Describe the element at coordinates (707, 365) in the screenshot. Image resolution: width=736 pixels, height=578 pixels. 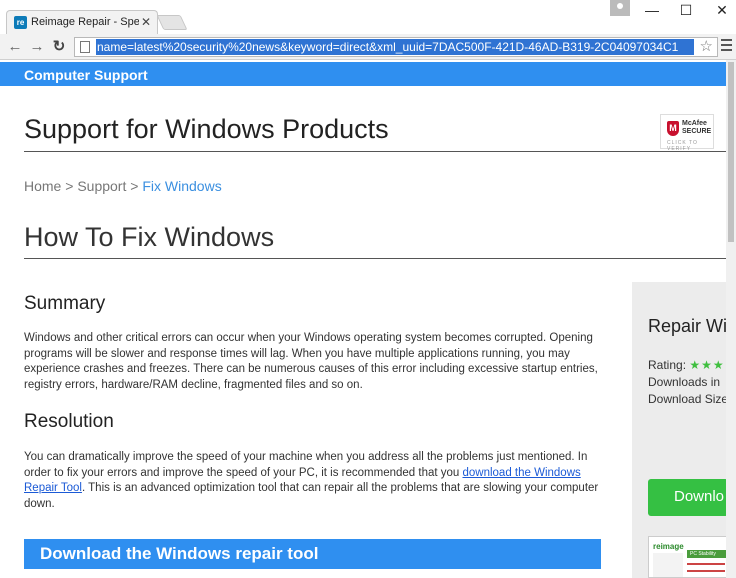
I see `rating-stars-icon: ★★★` at that location.